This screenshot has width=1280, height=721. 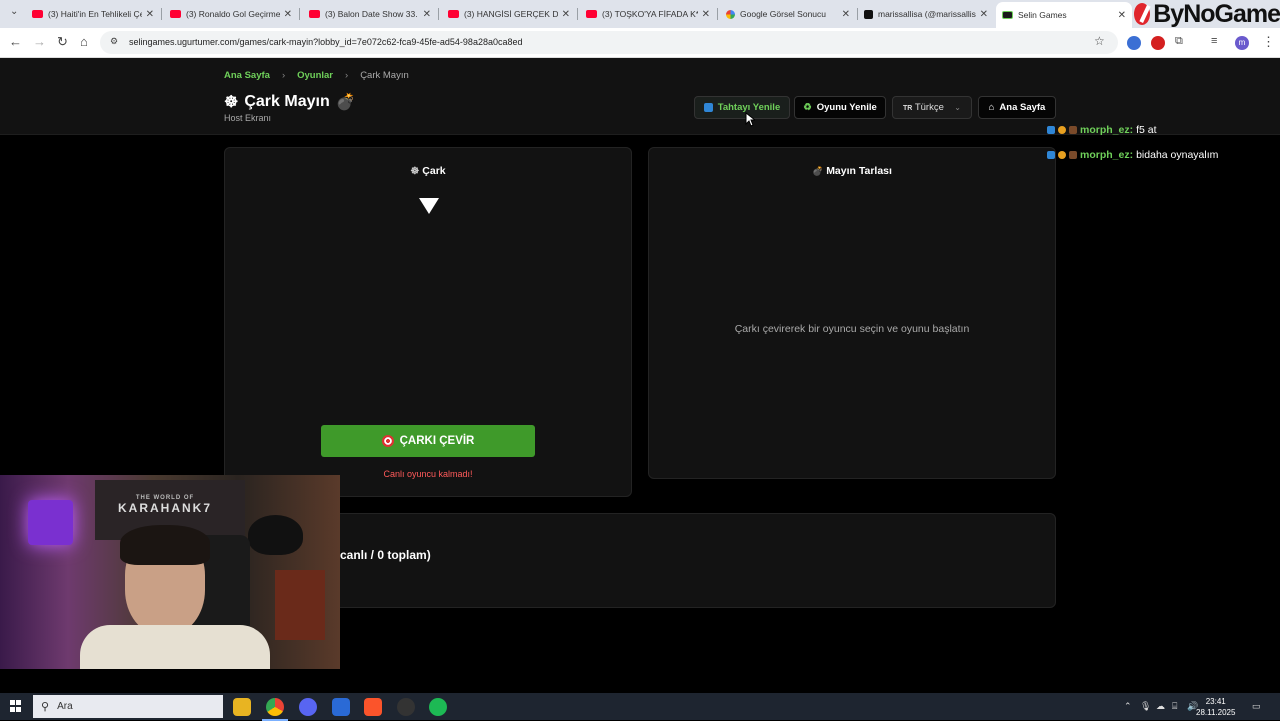 What do you see at coordinates (788, 14) in the screenshot?
I see `browser-tab-6: Google Görsel Sonucu ✕` at bounding box center [788, 14].